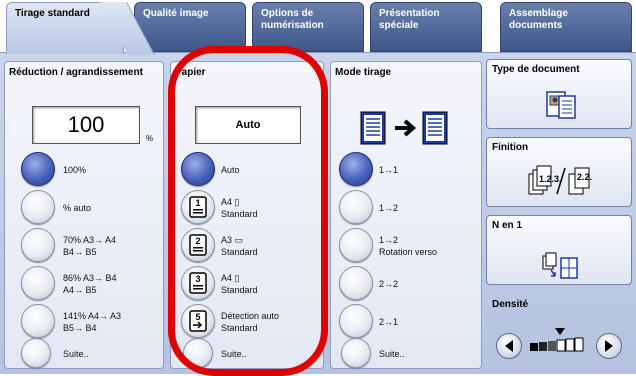 The image size is (636, 376). Describe the element at coordinates (77, 208) in the screenshot. I see `option-label: % auto` at that location.